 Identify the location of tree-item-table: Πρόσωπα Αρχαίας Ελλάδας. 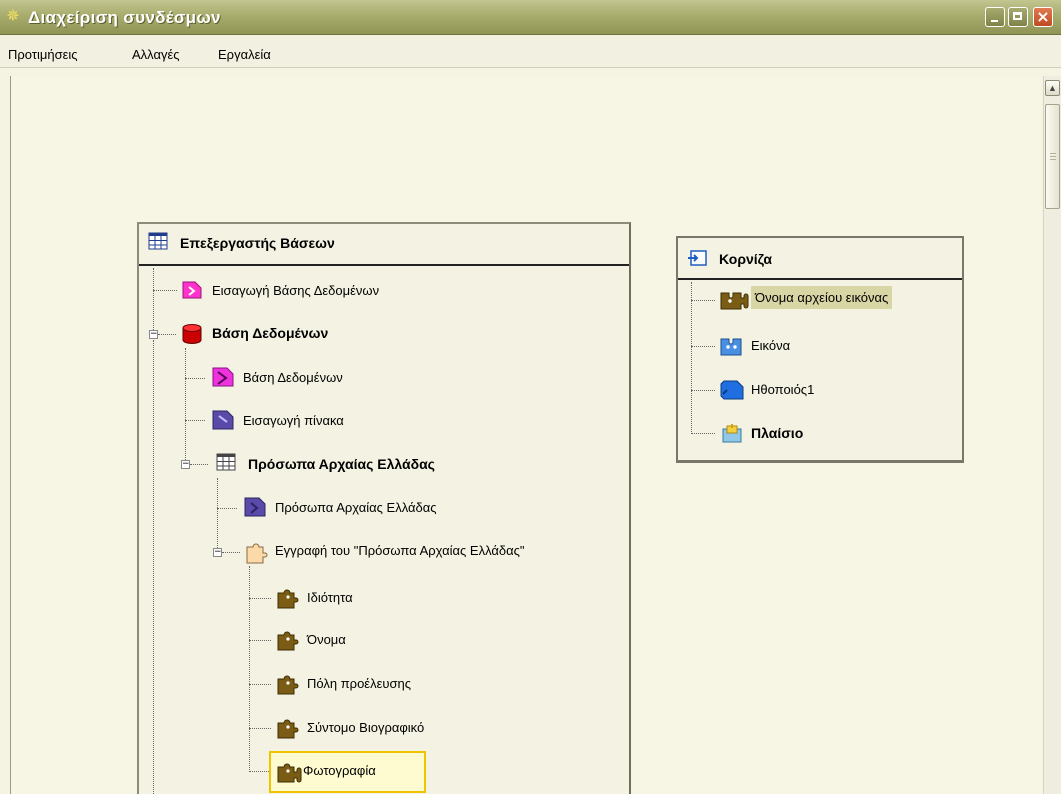
(325, 464).